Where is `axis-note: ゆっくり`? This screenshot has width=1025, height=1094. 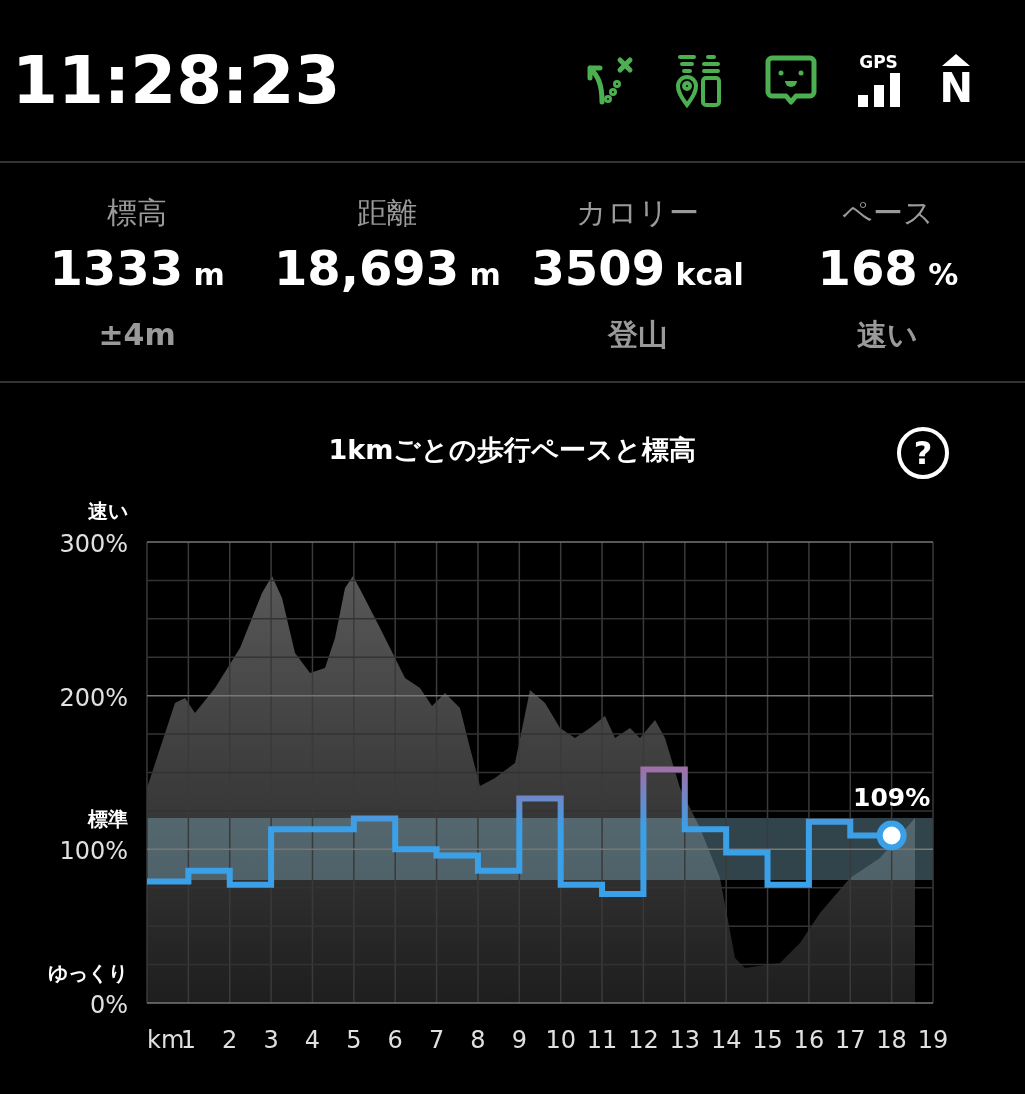
axis-note: ゆっくり is located at coordinates (88, 973).